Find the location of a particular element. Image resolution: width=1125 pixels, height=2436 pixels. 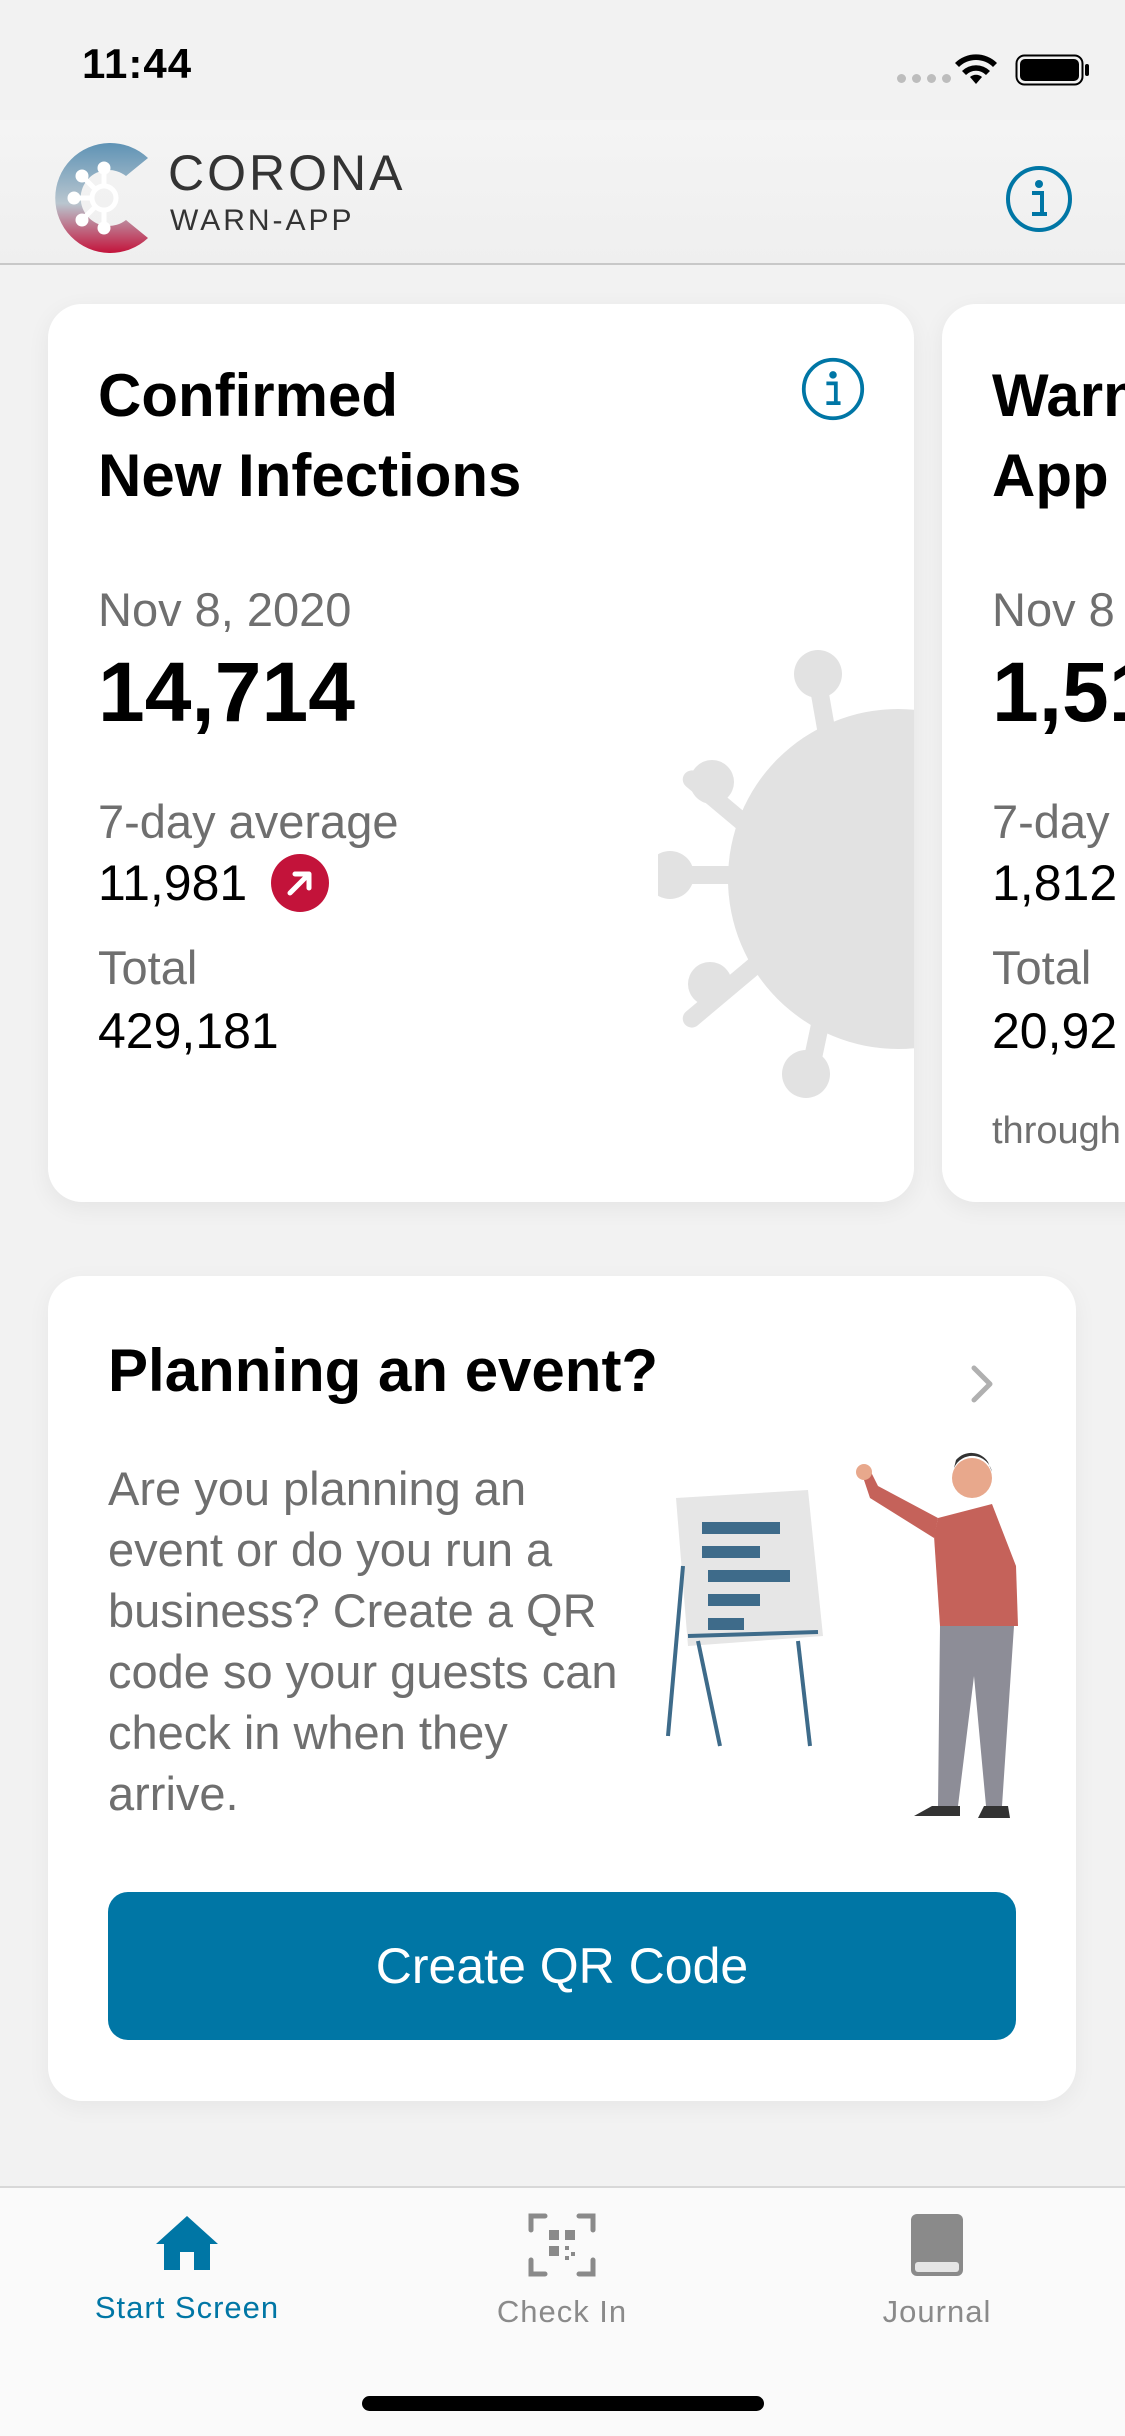

battery-icon is located at coordinates (1052, 70).